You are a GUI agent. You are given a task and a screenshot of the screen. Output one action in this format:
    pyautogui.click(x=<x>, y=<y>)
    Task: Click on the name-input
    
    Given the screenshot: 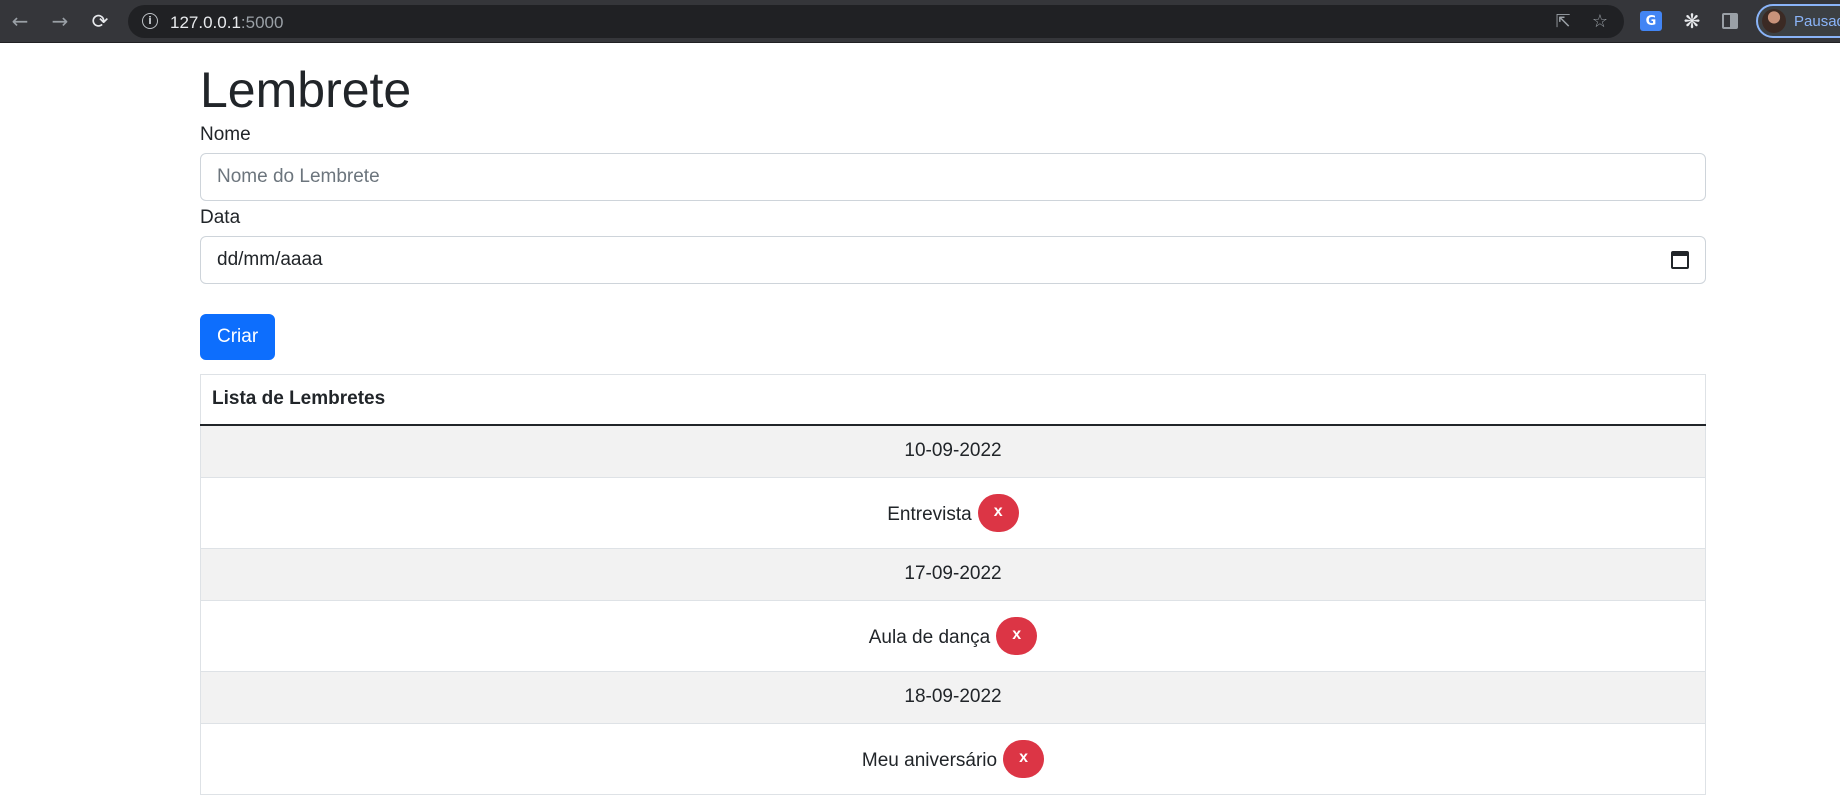 What is the action you would take?
    pyautogui.click(x=953, y=176)
    